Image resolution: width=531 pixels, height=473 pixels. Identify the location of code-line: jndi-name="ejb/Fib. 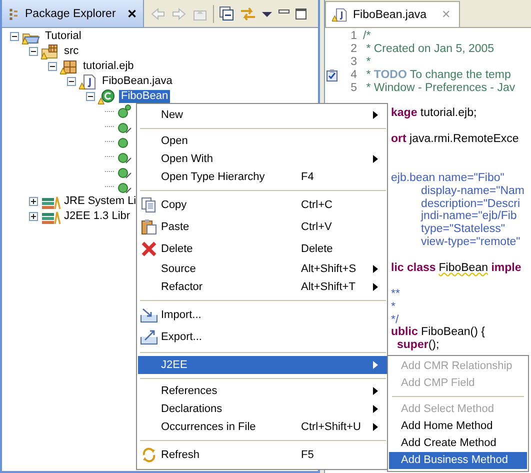
(469, 217).